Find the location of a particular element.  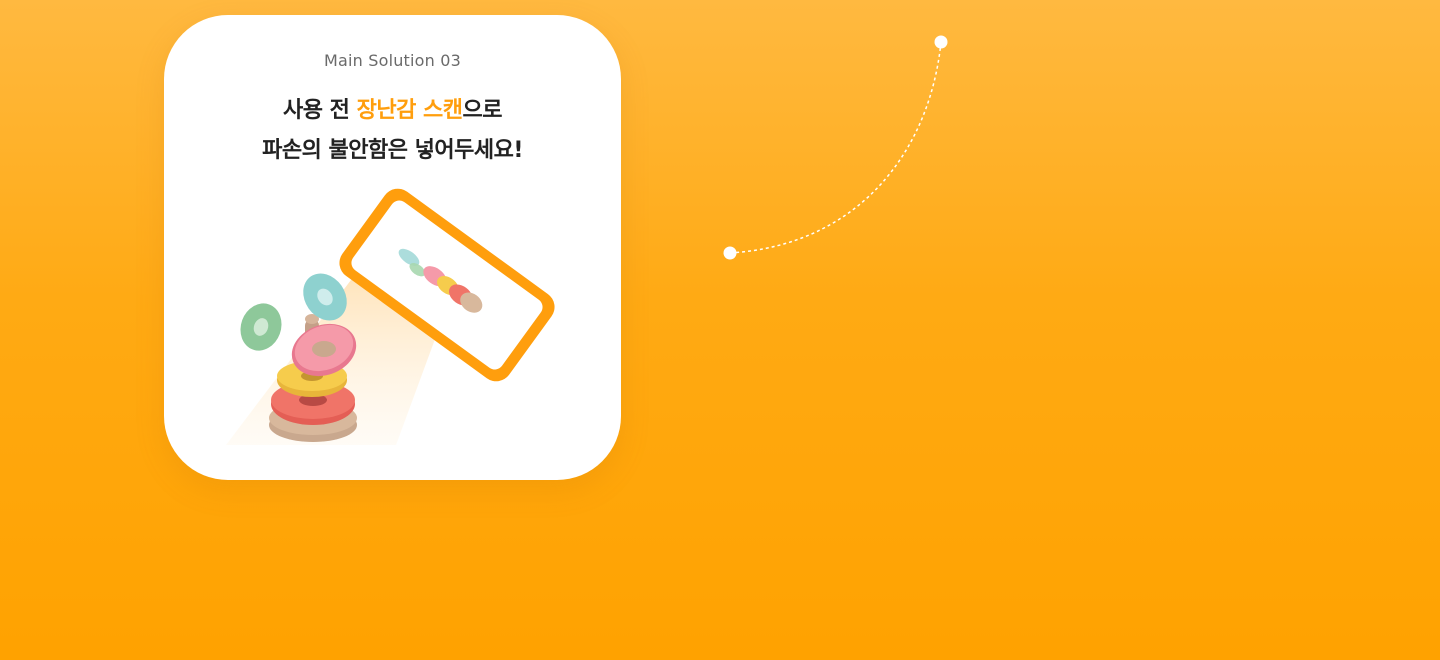

connector-dot-end is located at coordinates (730, 253).